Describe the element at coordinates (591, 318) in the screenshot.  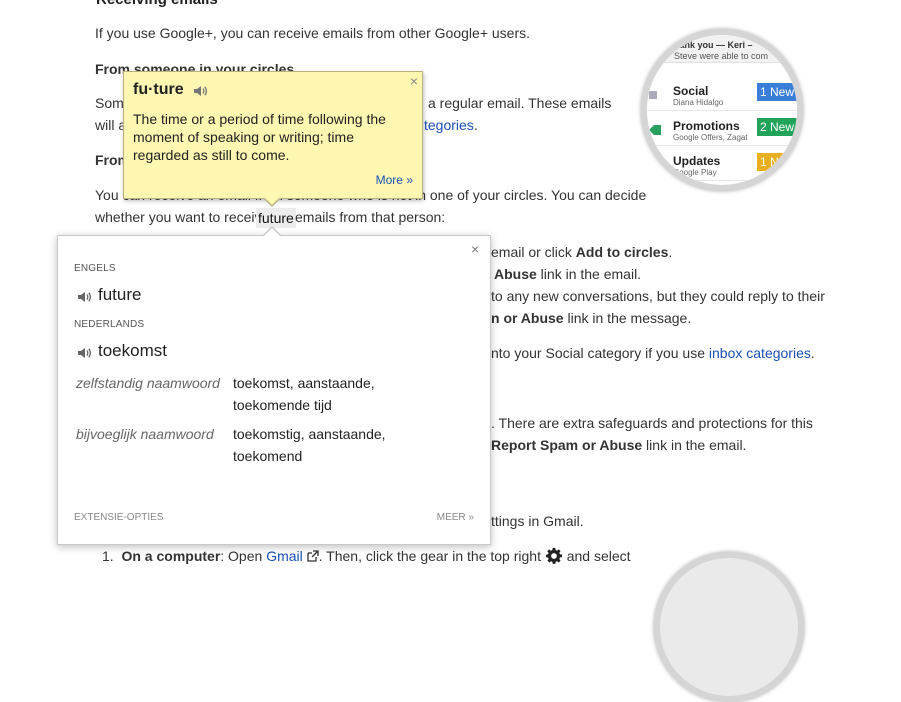
I see `right-line-4: n or Abuse link in the message.` at that location.